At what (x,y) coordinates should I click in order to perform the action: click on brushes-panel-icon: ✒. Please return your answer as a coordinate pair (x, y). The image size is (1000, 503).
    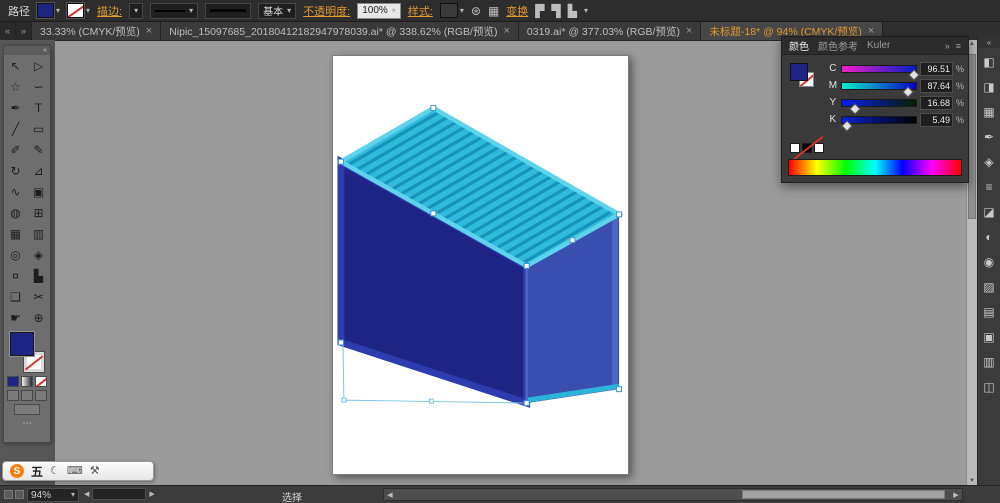
    Looking at the image, I should click on (989, 137).